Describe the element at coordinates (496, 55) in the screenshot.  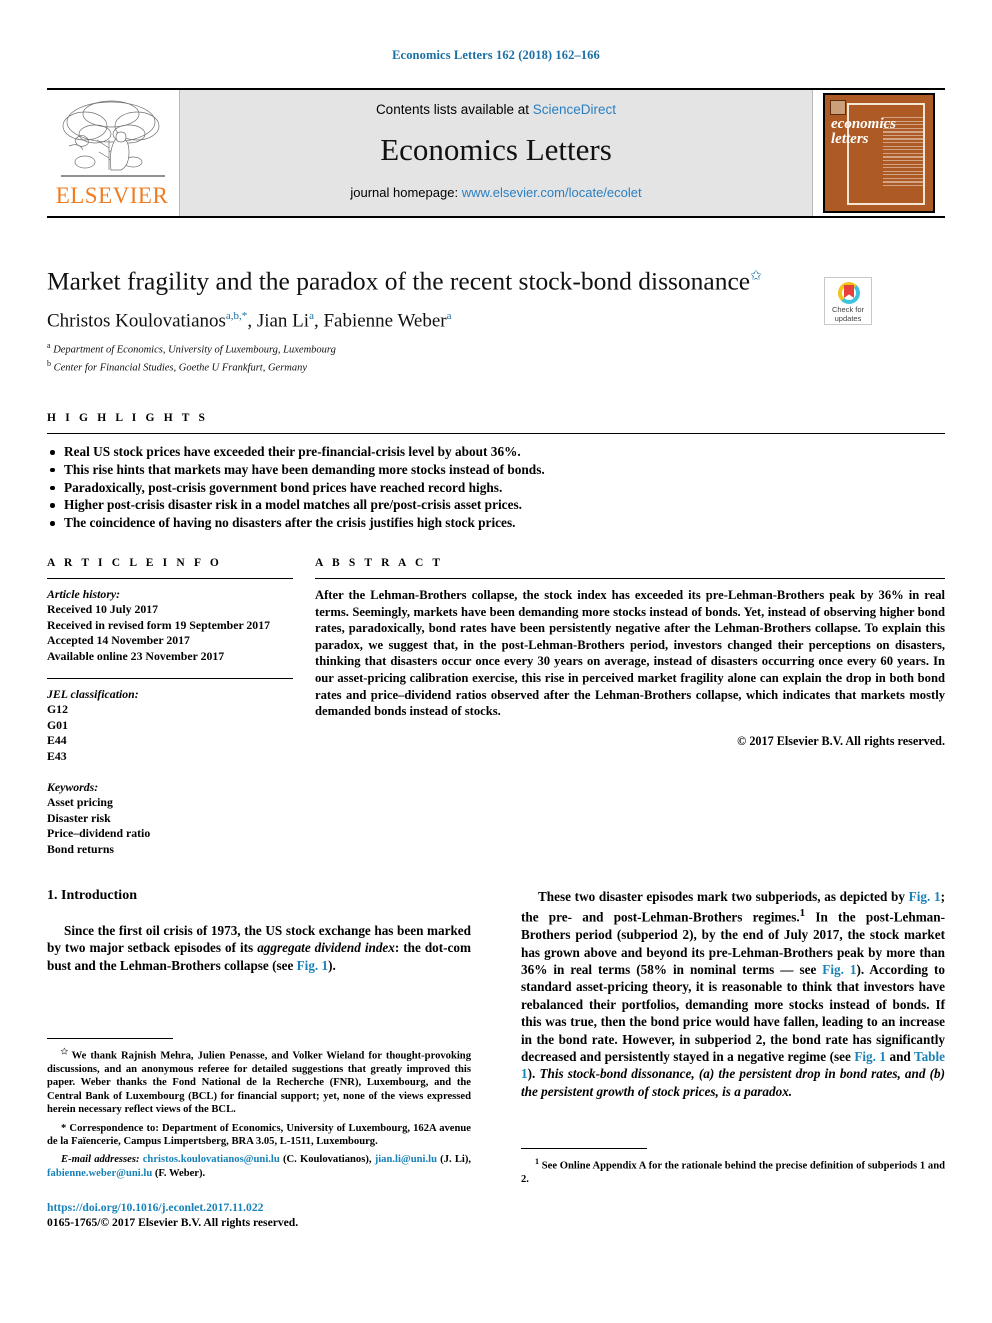
I see `running-head: Economics Letters 162 (2018) 162–166` at that location.